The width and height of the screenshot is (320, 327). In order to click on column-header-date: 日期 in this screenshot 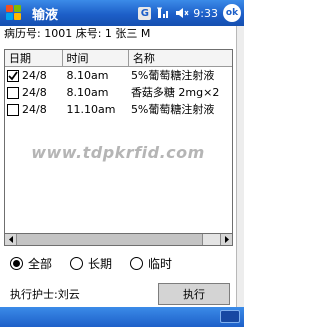, I will do `click(34, 58)`.